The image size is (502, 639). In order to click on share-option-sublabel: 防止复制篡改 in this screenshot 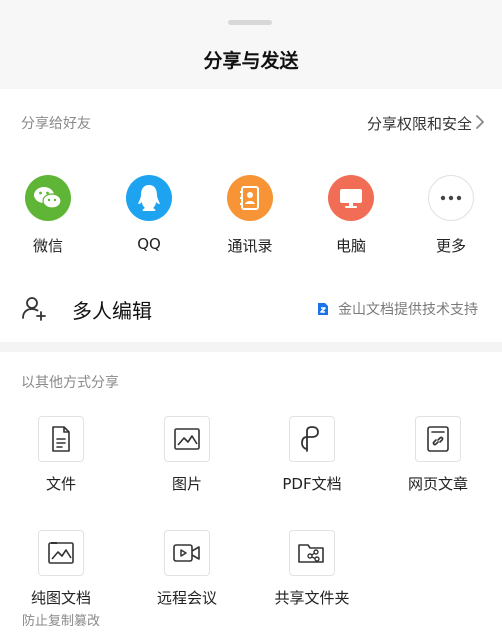, I will do `click(60, 621)`.